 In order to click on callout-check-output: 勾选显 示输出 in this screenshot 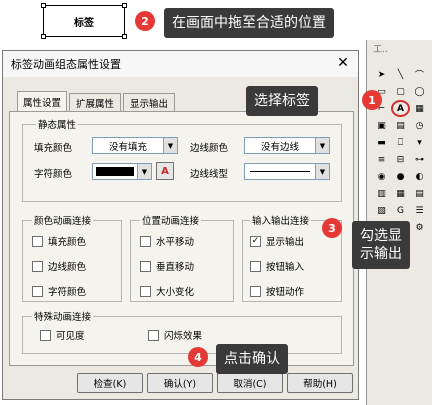, I will do `click(381, 245)`.